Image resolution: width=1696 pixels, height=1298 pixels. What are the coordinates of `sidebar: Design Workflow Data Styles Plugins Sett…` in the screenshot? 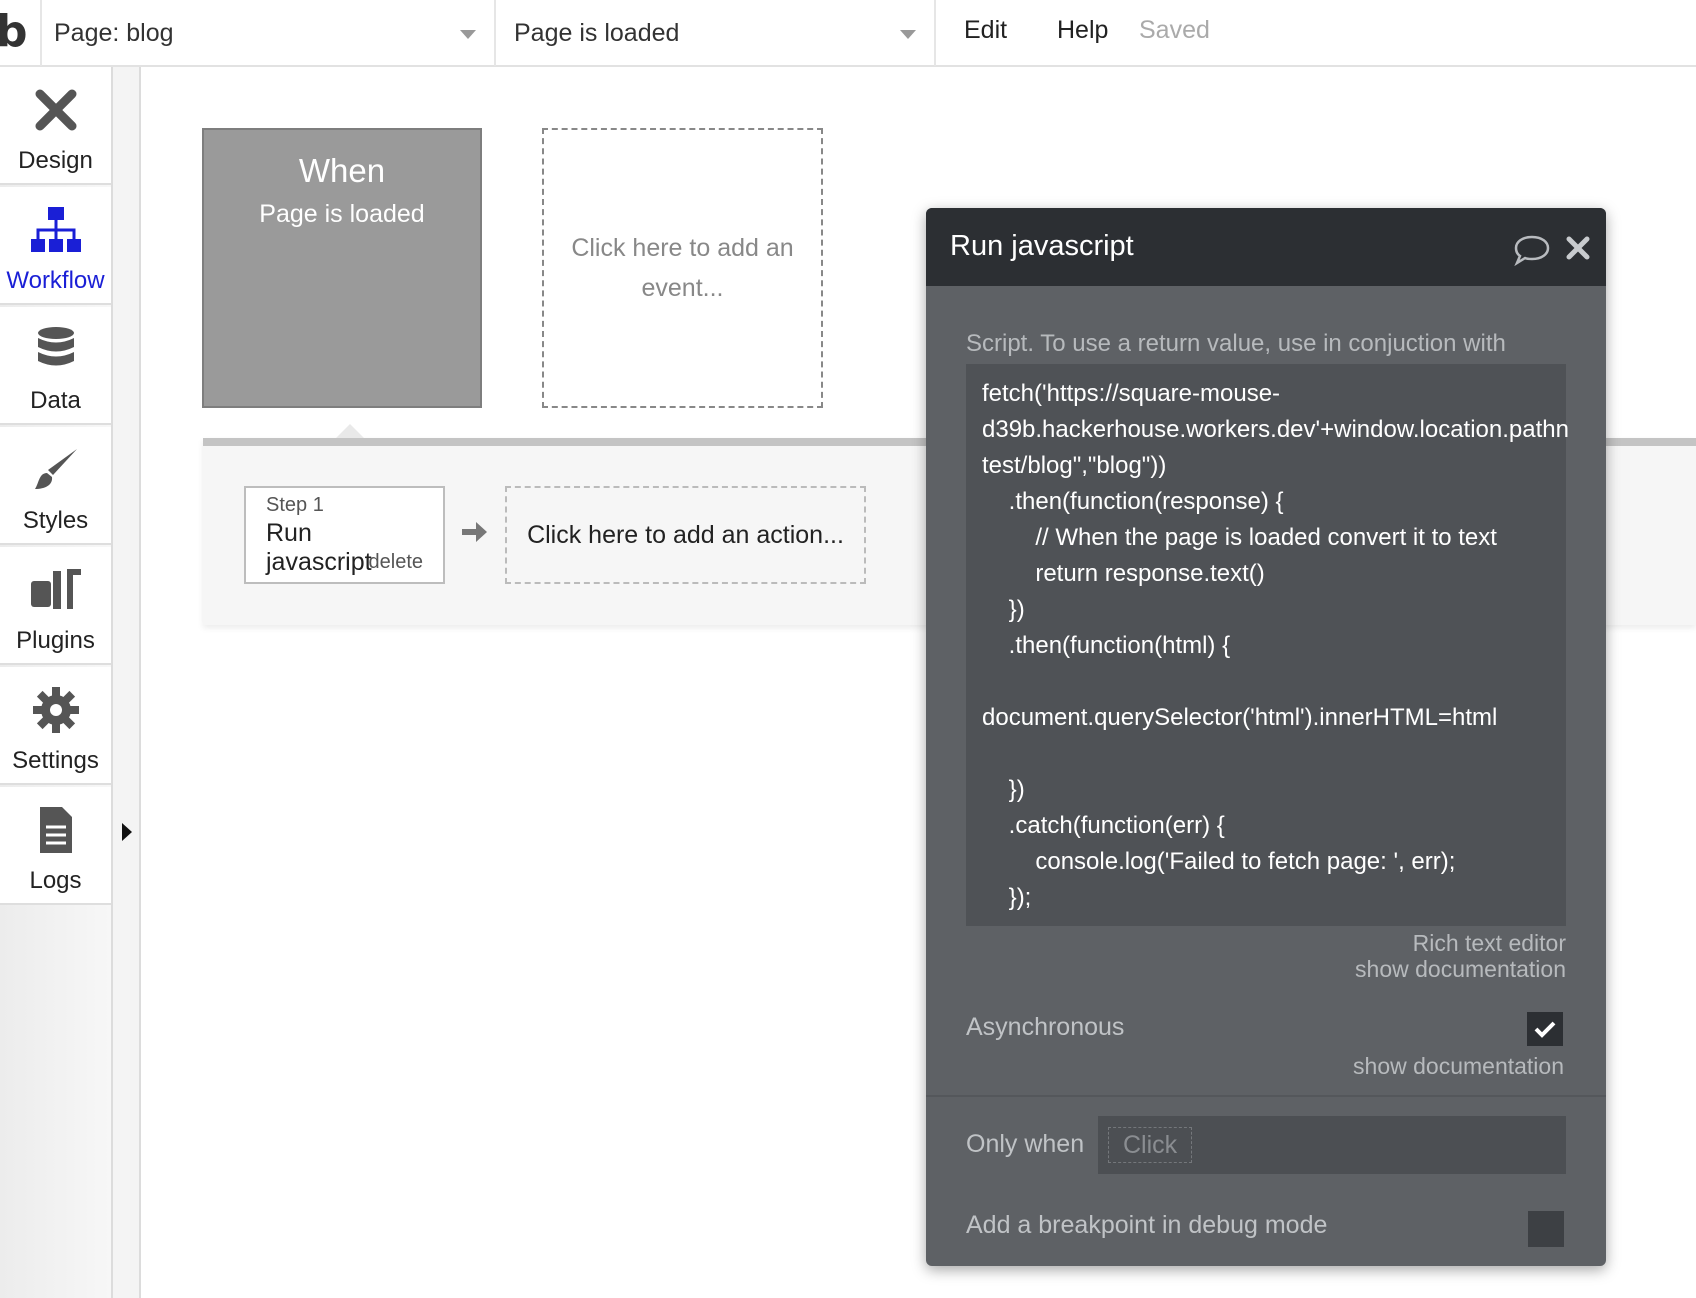 It's located at (56, 682).